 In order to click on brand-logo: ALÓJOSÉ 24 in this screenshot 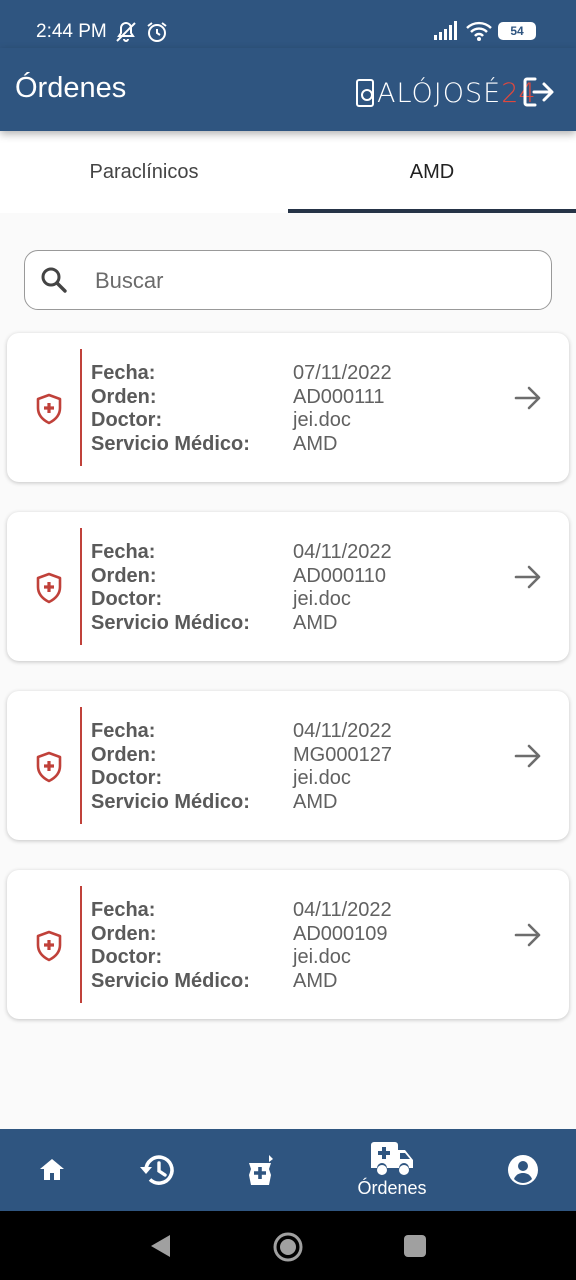, I will do `click(446, 93)`.